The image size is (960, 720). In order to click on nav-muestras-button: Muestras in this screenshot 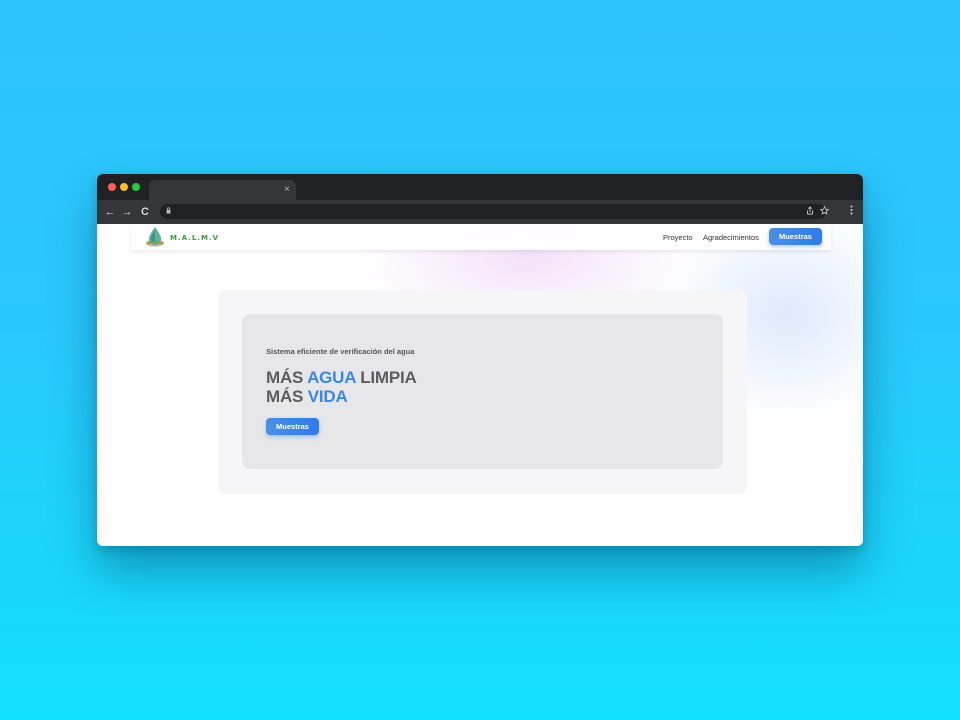, I will do `click(795, 236)`.